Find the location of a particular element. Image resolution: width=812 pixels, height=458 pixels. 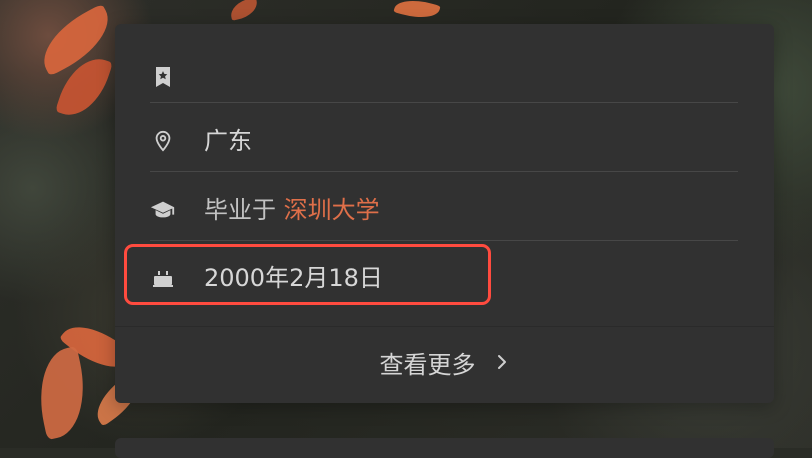

location-pin-icon is located at coordinates (163, 141).